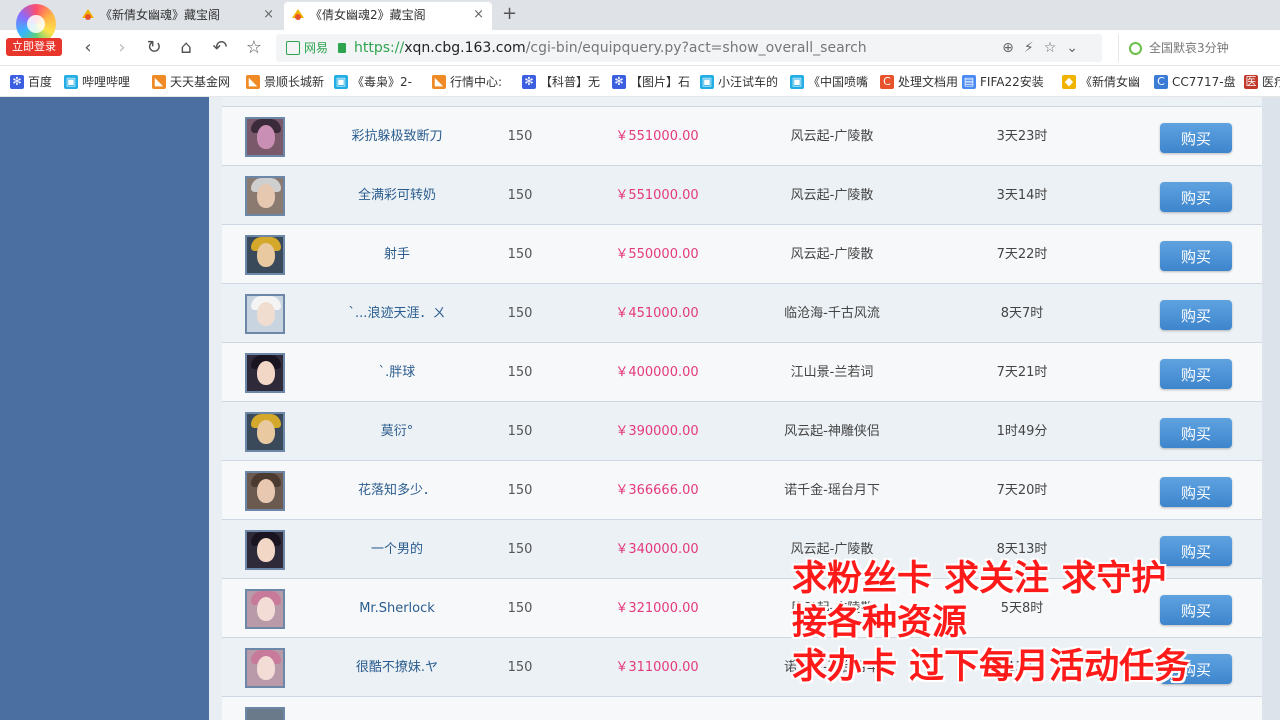 Image resolution: width=1280 pixels, height=720 pixels. What do you see at coordinates (979, 578) in the screenshot?
I see `overlay-line-1: 求粉丝卡 求关注 求守护` at bounding box center [979, 578].